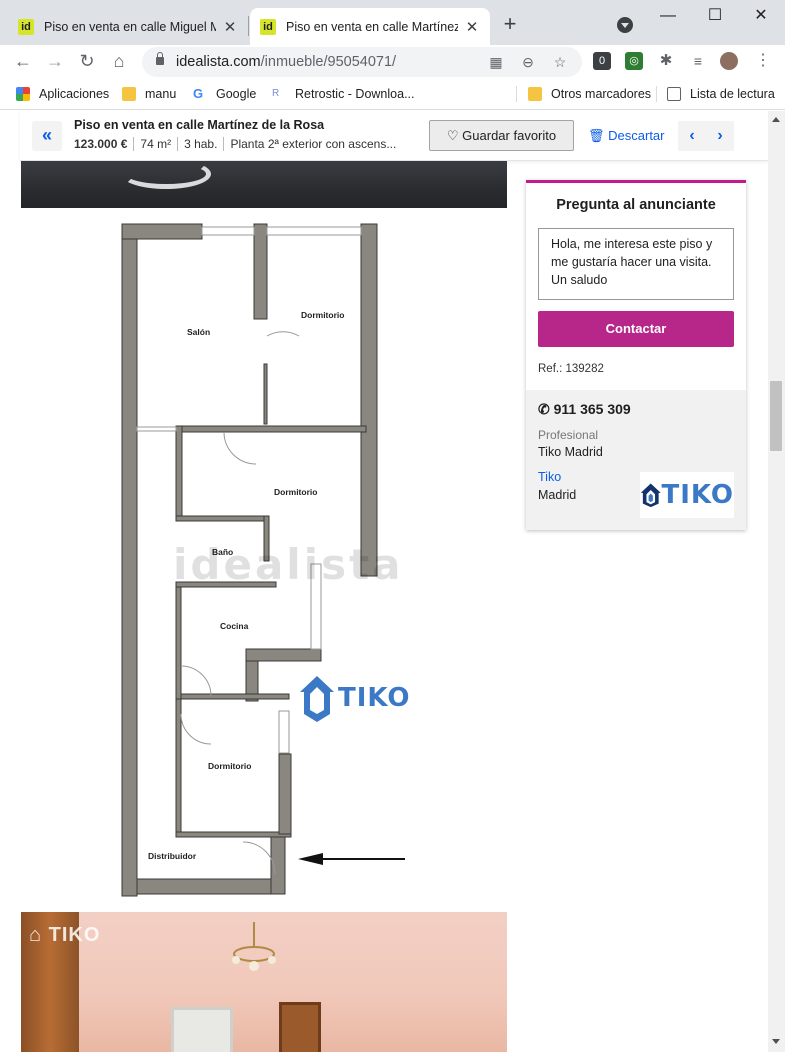 The image size is (785, 1052). What do you see at coordinates (776, 1041) in the screenshot?
I see `scroll-down-arrow-icon` at bounding box center [776, 1041].